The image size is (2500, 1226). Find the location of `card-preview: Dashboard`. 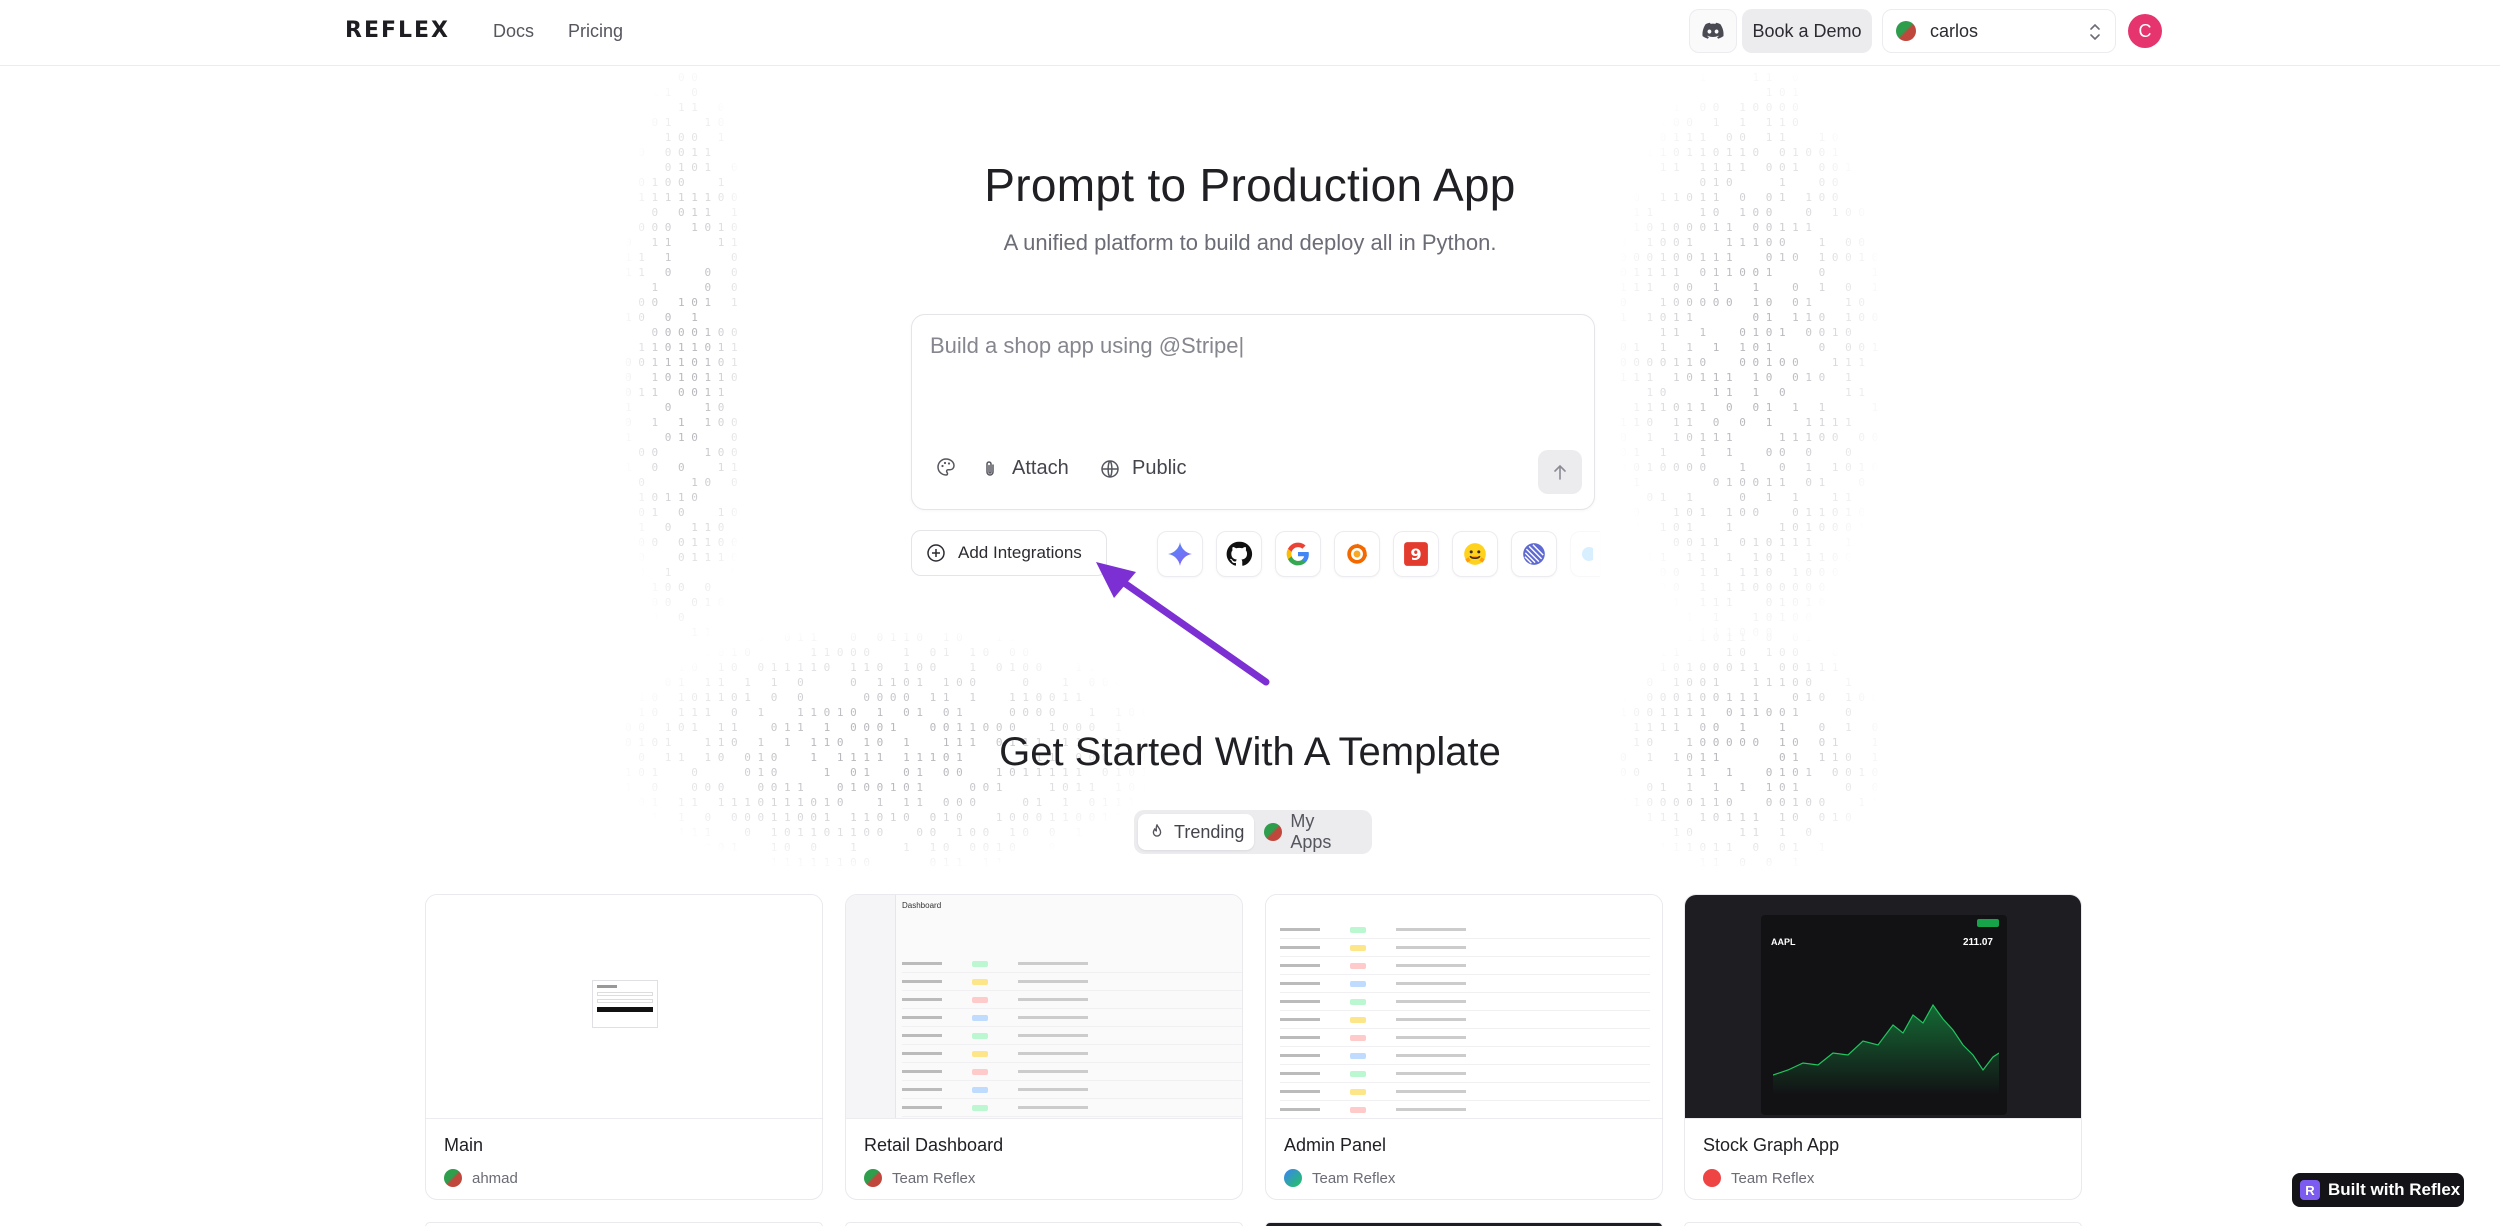

card-preview: Dashboard is located at coordinates (1044, 1007).